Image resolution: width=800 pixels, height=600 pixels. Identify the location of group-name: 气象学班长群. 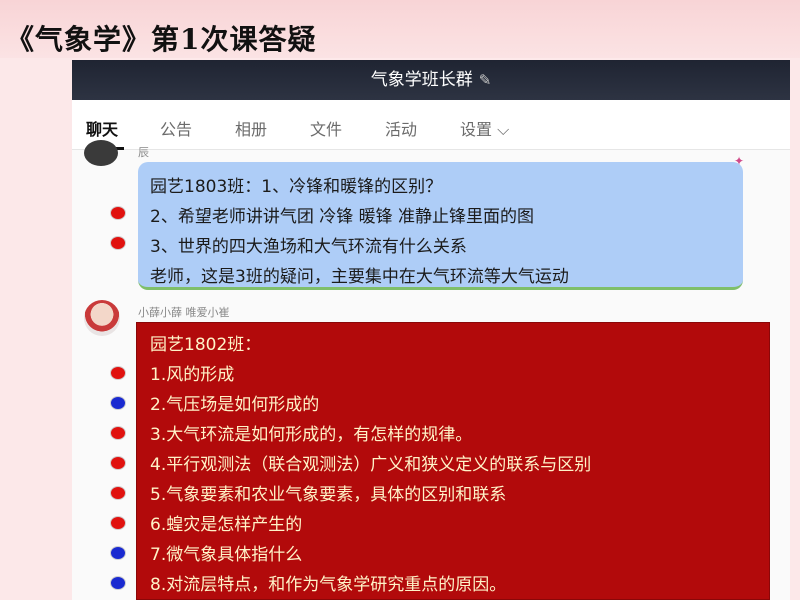
(421, 80).